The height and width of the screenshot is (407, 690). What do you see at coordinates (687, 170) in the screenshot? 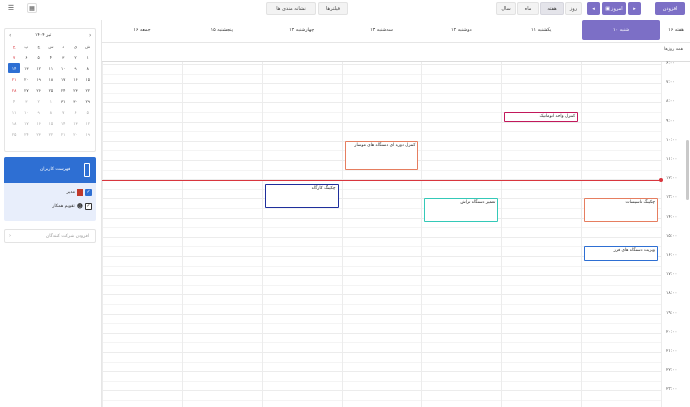
I see `vertical-scrollbar` at bounding box center [687, 170].